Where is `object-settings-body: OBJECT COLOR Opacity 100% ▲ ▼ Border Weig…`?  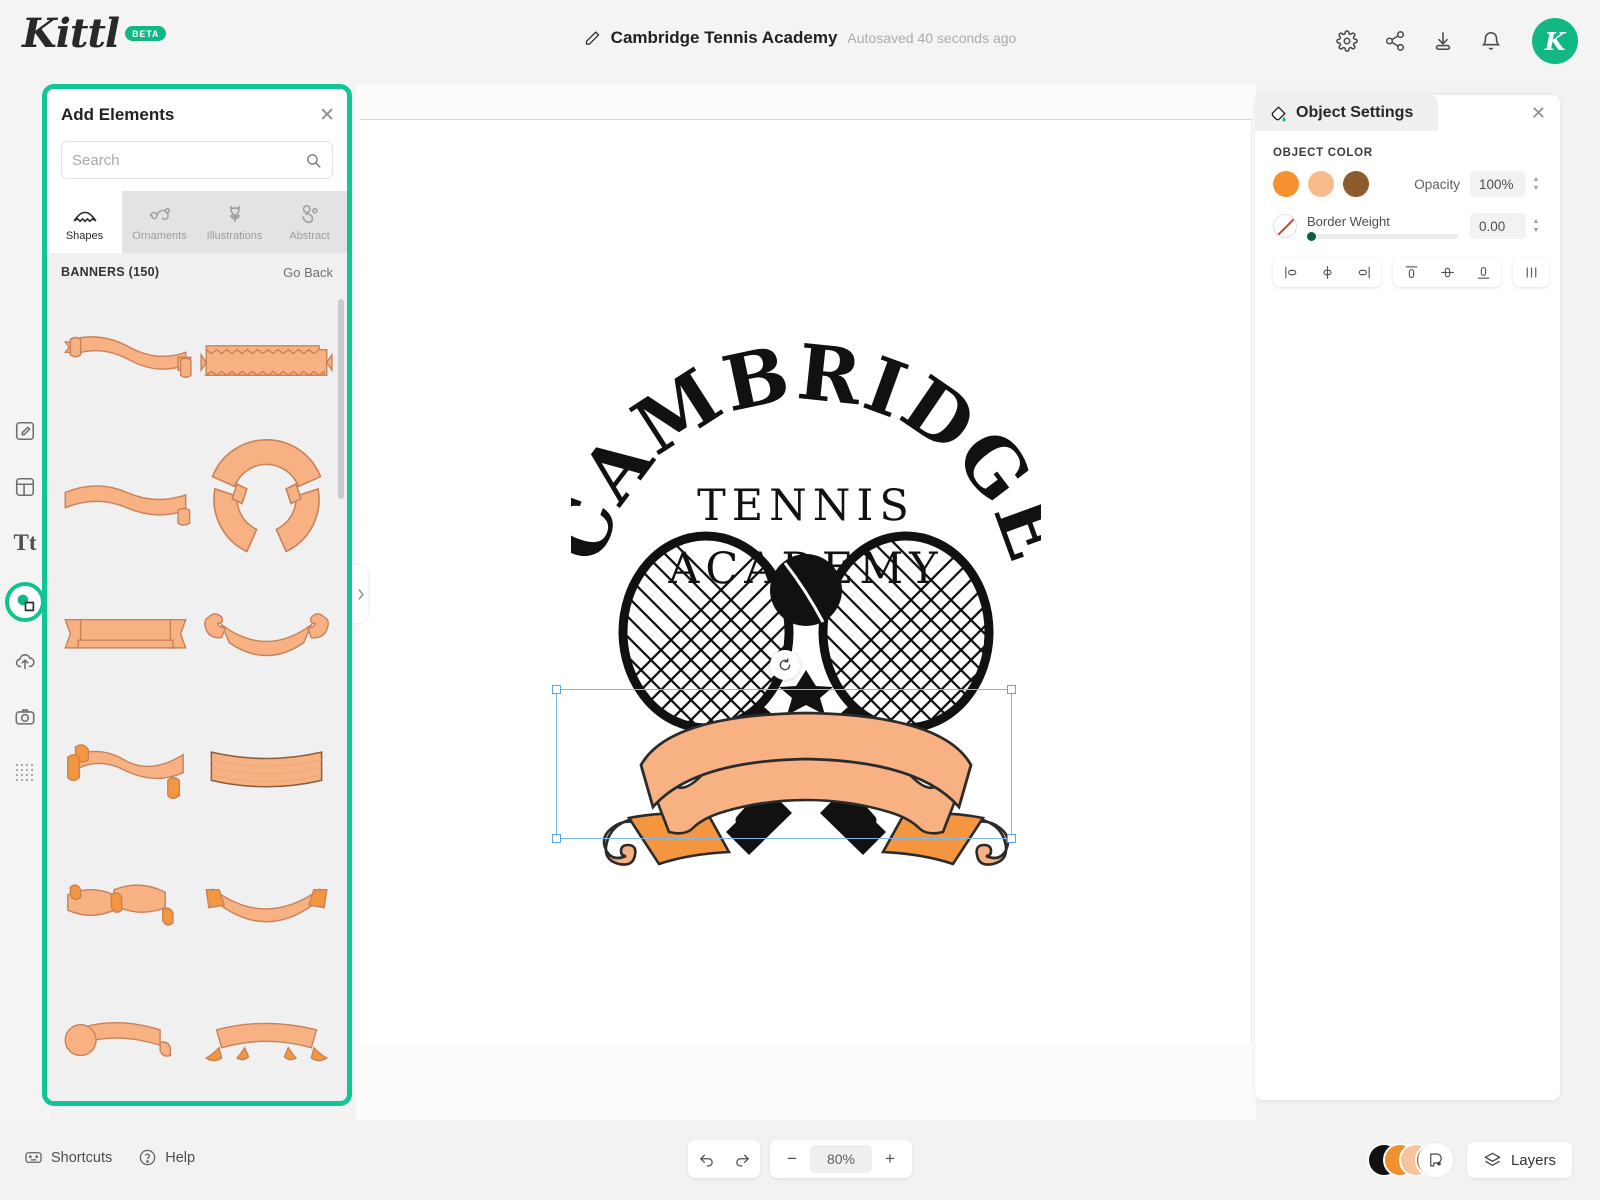 object-settings-body: OBJECT COLOR Opacity 100% ▲ ▼ Border Weig… is located at coordinates (1407, 209).